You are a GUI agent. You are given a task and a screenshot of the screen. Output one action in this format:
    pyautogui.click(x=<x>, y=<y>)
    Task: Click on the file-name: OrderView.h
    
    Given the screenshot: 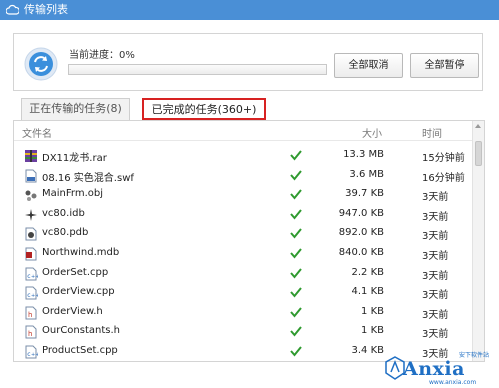 What is the action you would take?
    pyautogui.click(x=72, y=311)
    